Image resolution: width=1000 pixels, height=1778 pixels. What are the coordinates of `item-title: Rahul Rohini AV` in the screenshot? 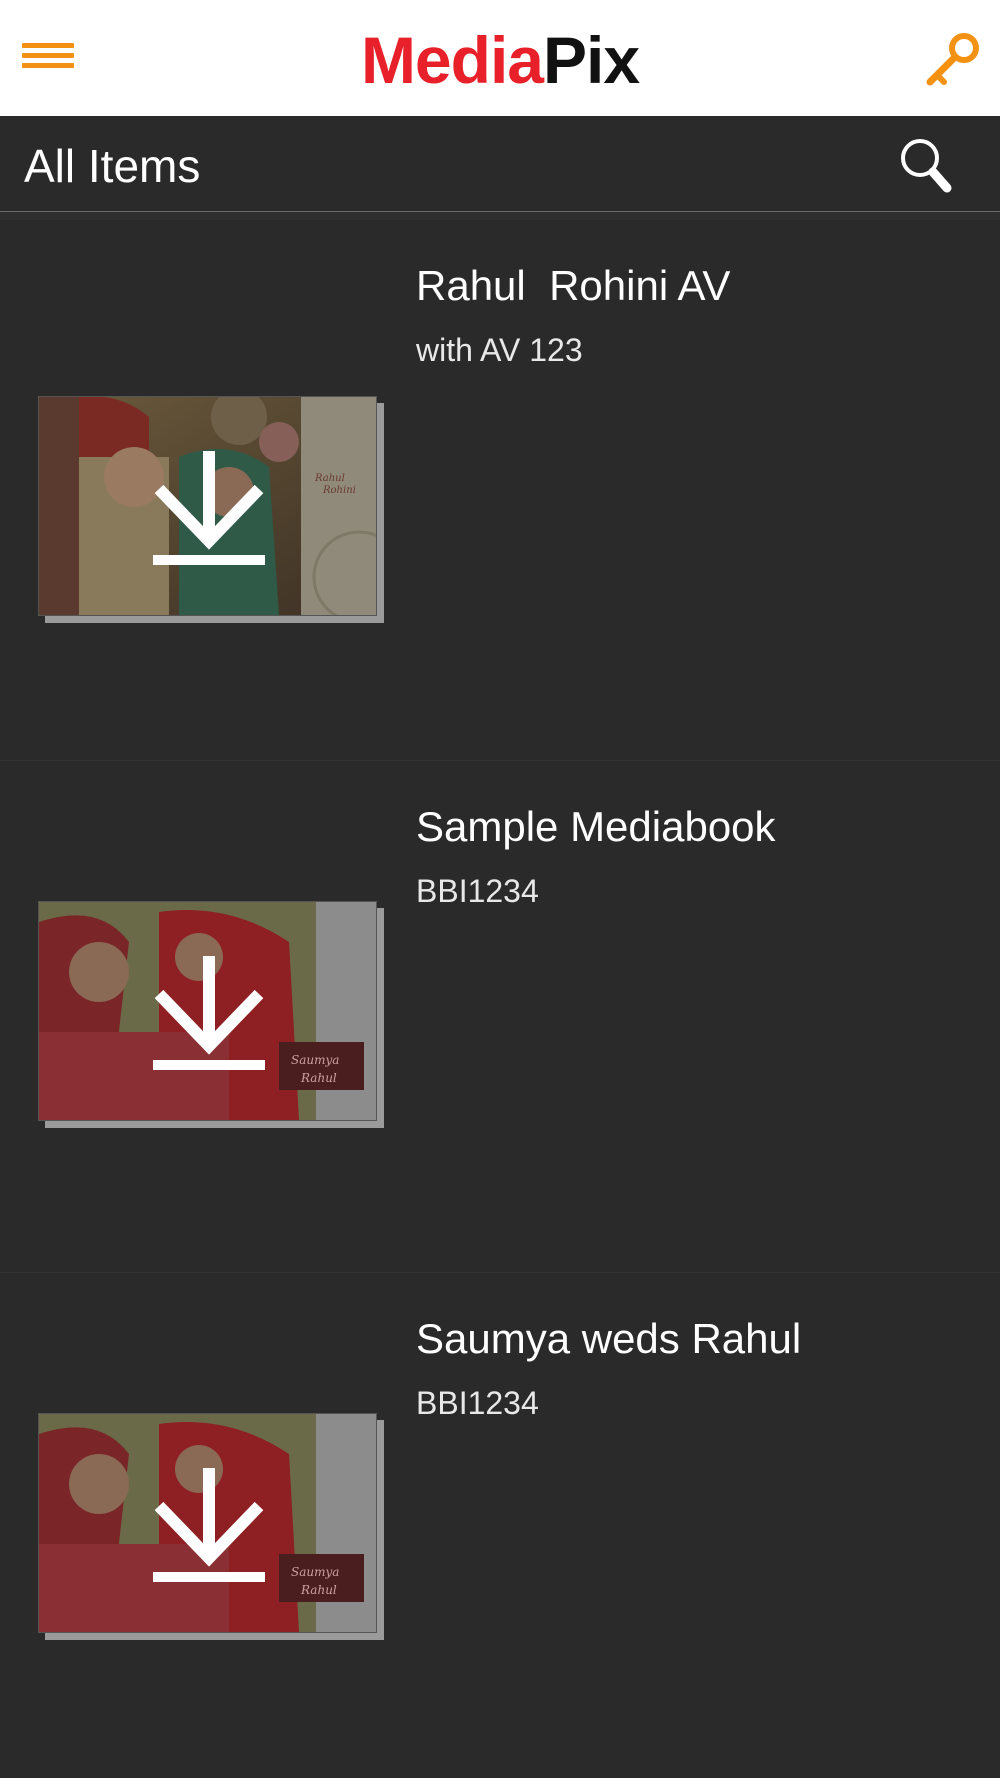 It's located at (573, 285).